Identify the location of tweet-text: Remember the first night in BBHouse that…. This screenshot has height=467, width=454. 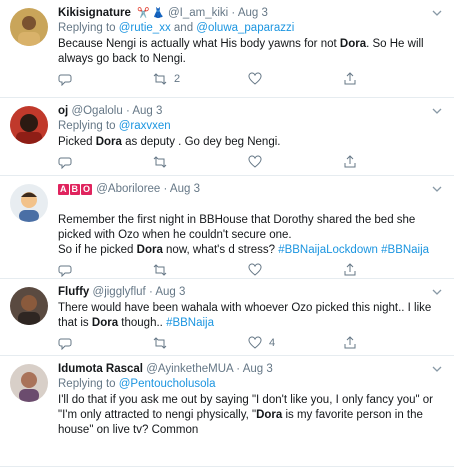
(251, 228).